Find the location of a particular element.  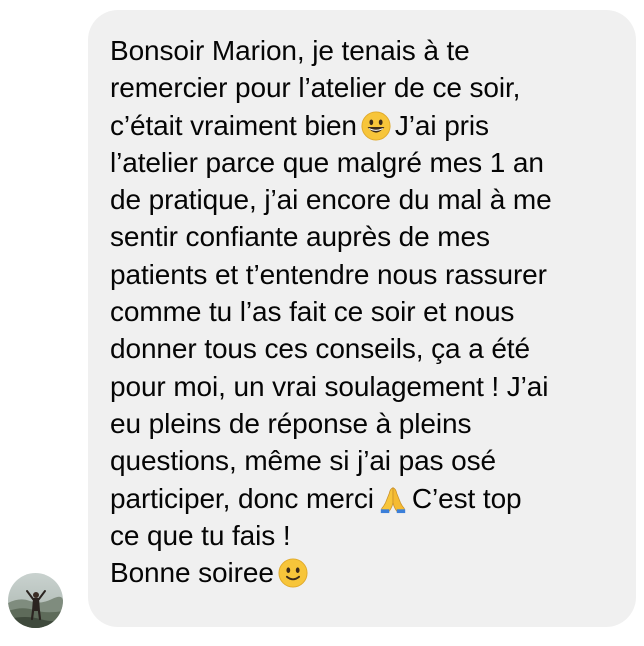

message-line: questions, même si j’ai pas osé is located at coordinates (303, 461).